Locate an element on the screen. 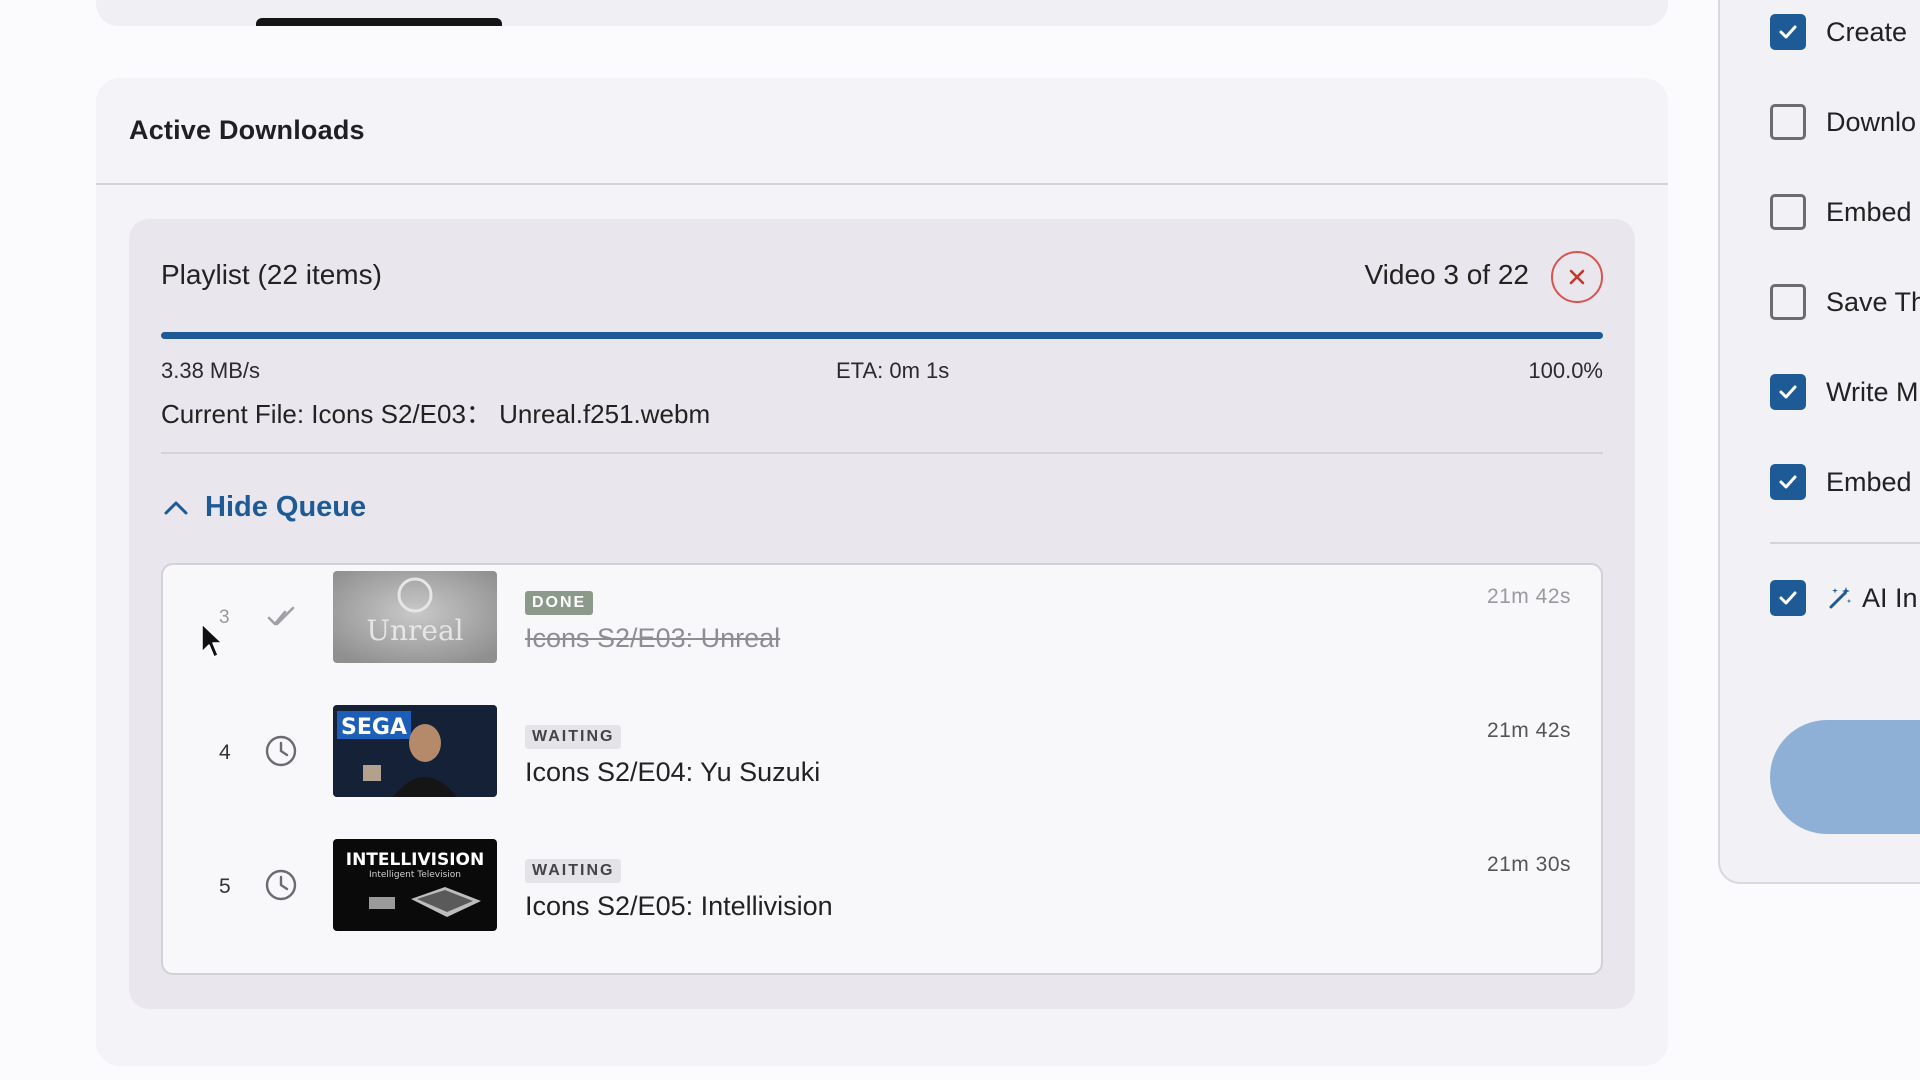 The width and height of the screenshot is (1920, 1080). option-label: AI In is located at coordinates (1890, 597).